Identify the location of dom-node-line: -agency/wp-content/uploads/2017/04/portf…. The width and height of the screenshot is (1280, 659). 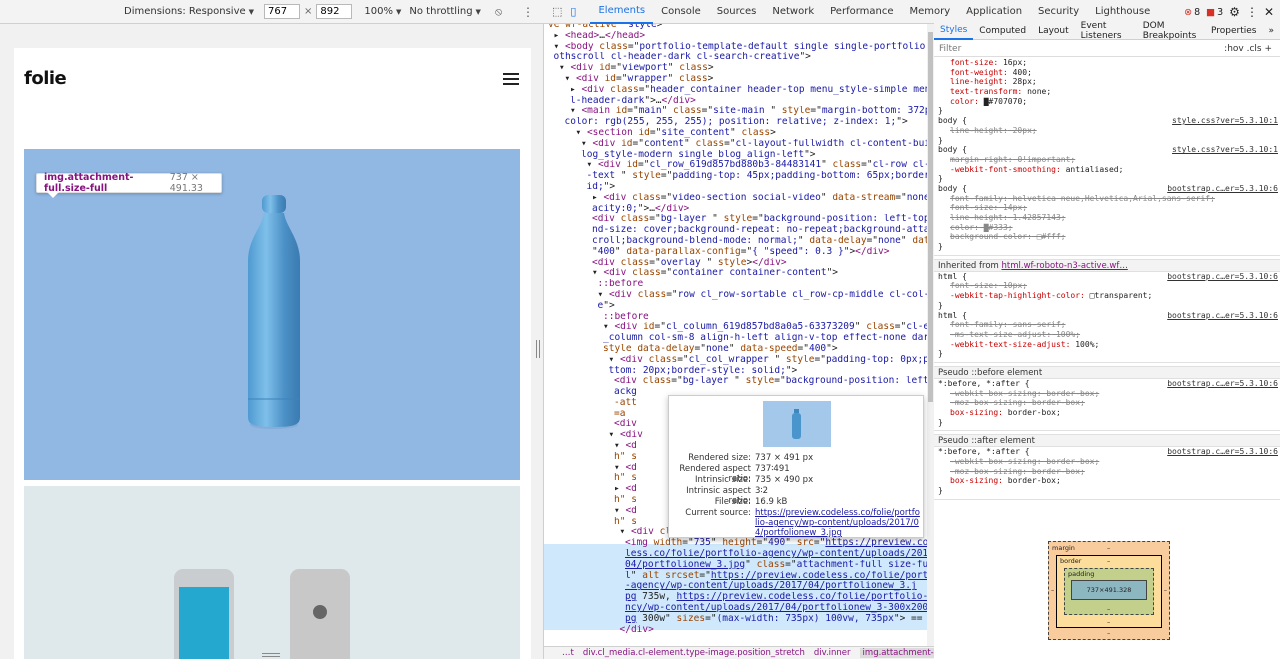
(737, 586).